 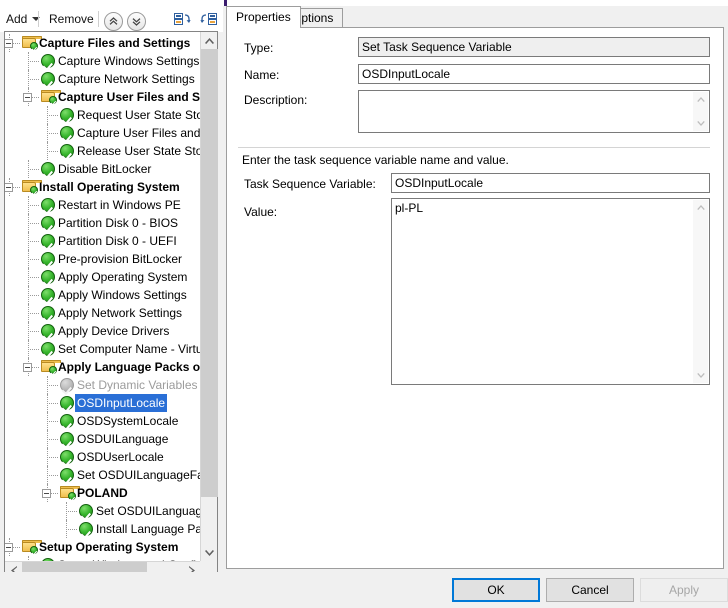 What do you see at coordinates (129, 97) in the screenshot?
I see `tree-item-label: Capture User Files and S` at bounding box center [129, 97].